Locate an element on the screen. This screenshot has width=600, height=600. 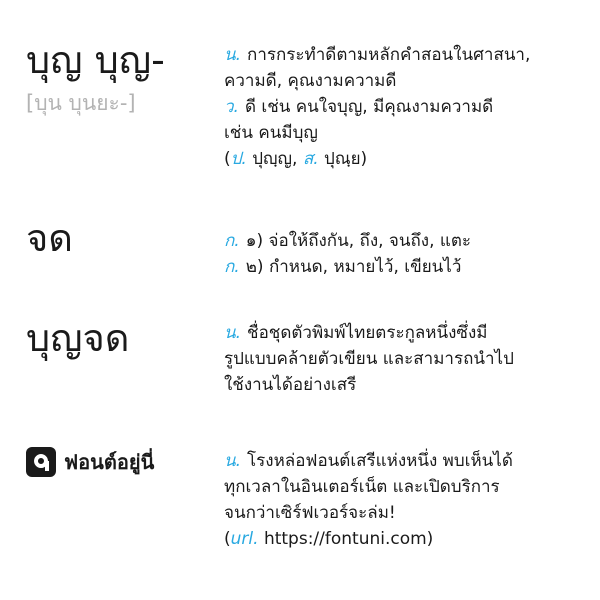
definition-line: เช่น คนมีบุญ is located at coordinates (404, 133).